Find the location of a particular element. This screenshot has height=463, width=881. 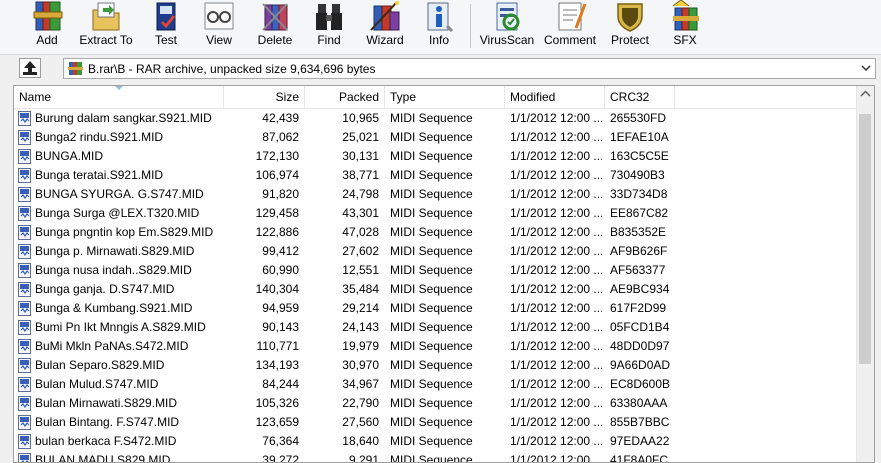

find-label: Find is located at coordinates (329, 40).